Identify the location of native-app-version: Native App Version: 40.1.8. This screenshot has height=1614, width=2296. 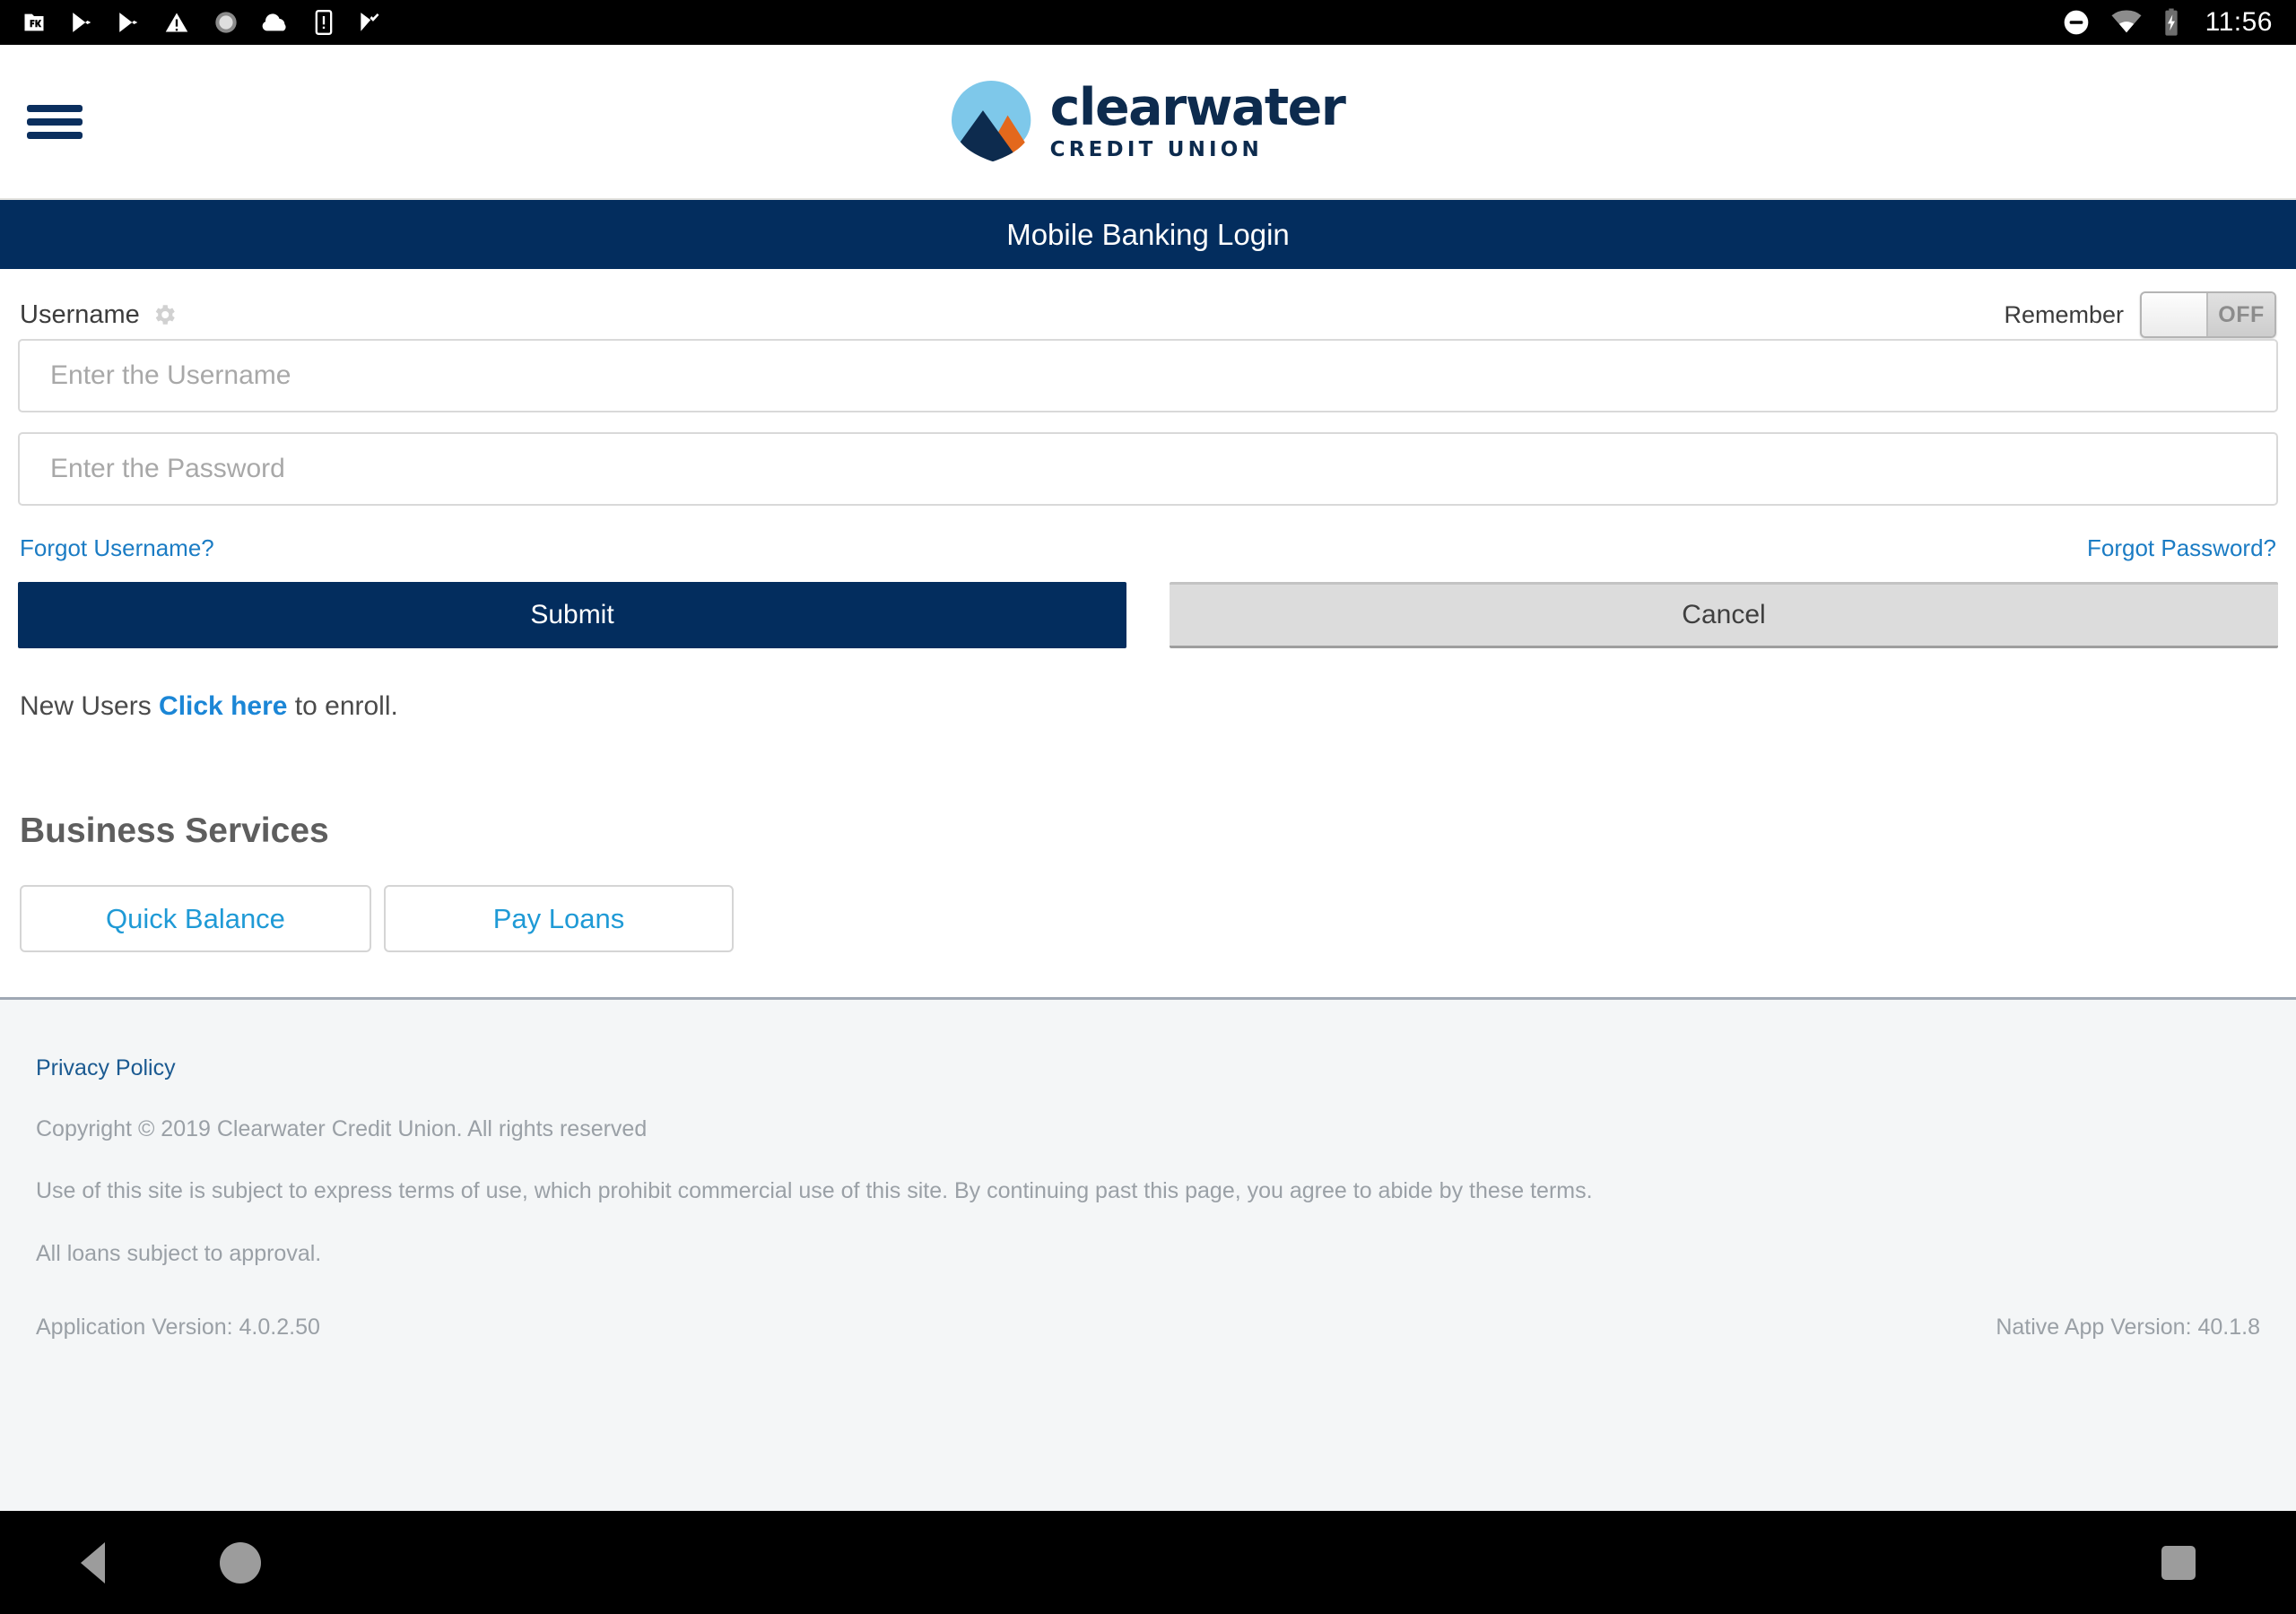
(2128, 1327).